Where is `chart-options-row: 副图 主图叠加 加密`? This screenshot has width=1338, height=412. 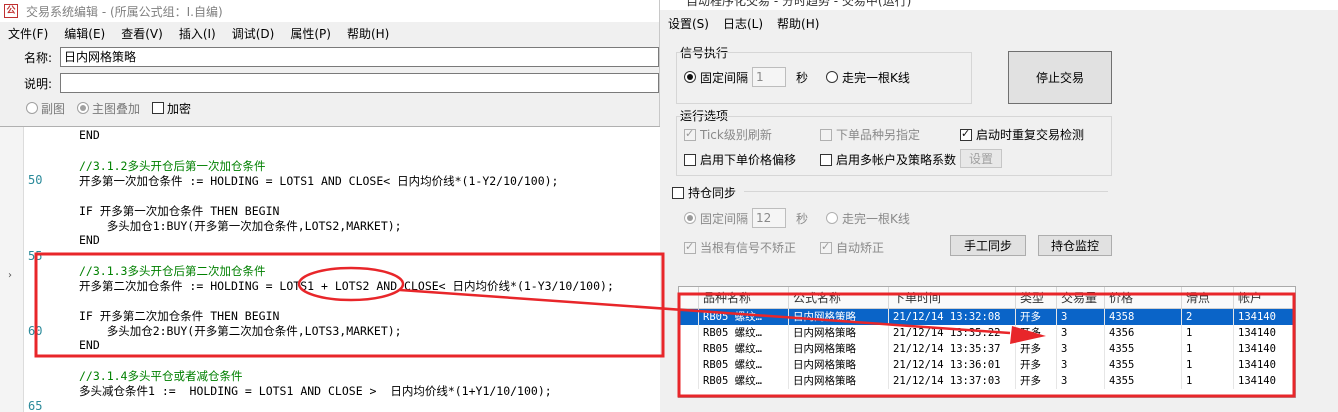
chart-options-row: 副图 主图叠加 加密 is located at coordinates (329, 108).